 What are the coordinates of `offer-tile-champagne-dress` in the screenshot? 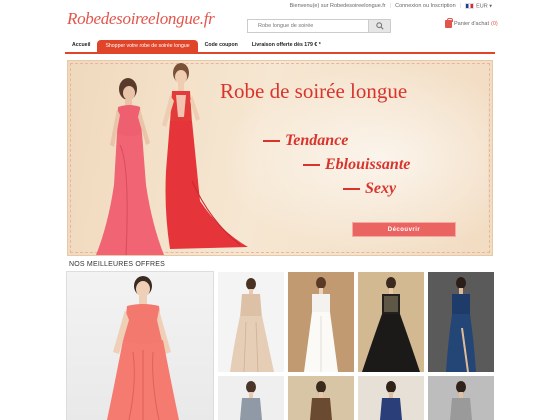 It's located at (251, 322).